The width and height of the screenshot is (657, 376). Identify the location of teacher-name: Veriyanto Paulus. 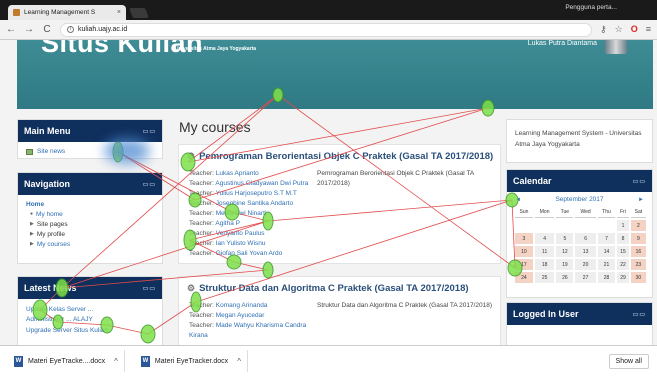
(240, 233).